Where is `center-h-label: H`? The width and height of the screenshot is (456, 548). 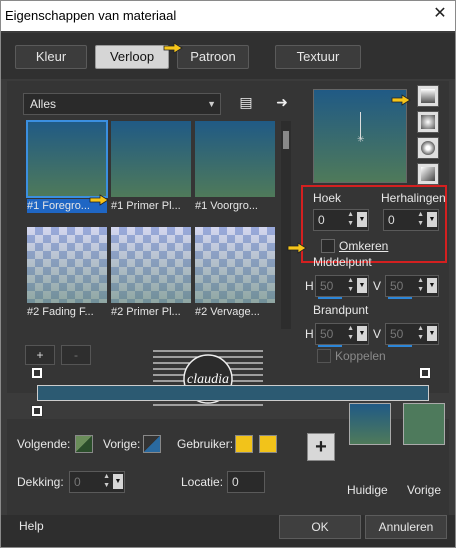 center-h-label: H is located at coordinates (309, 286).